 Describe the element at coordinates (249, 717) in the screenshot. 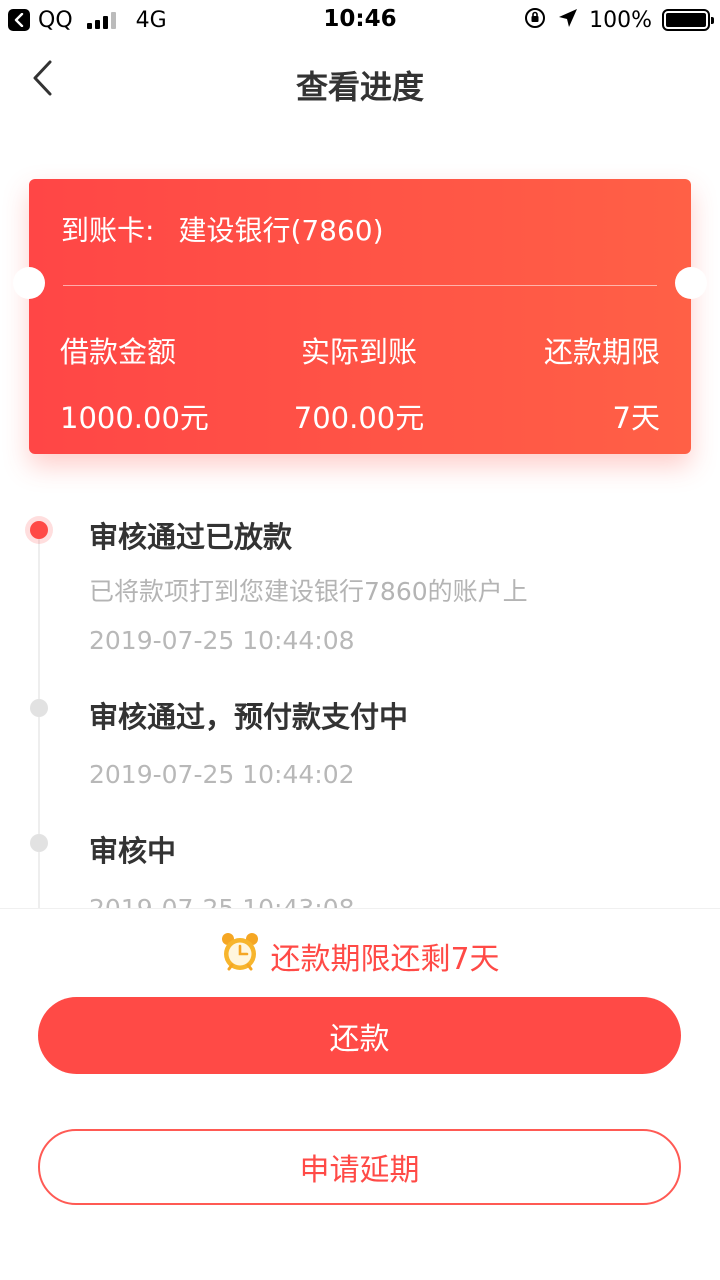

I see `timeline-item-title: 审核通过，预付款支付中` at that location.